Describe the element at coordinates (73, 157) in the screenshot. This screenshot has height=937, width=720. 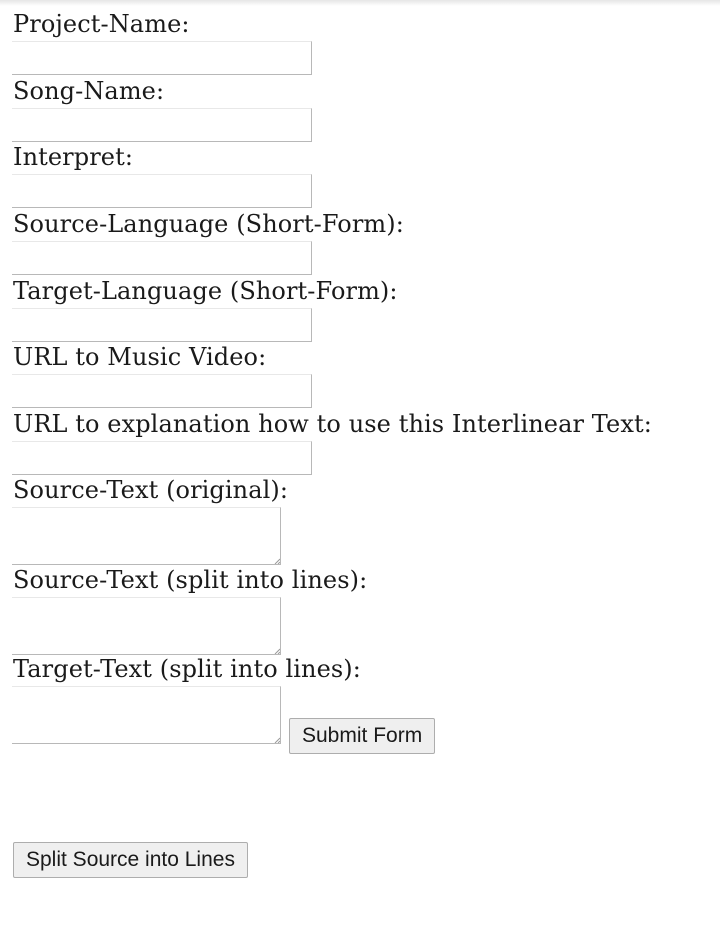
I see `interpret-label: Interpret:` at that location.